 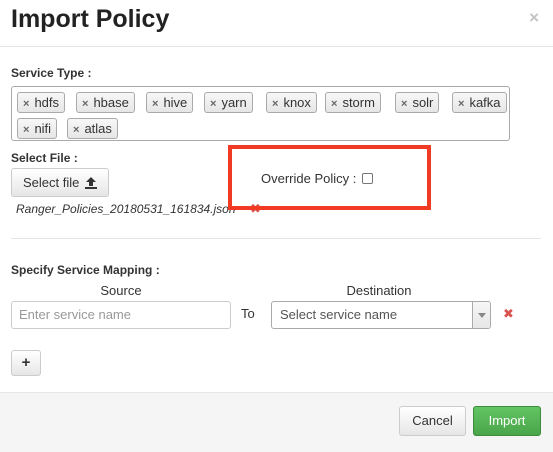 I want to click on dialog-footer: Cancel Import, so click(x=276, y=422).